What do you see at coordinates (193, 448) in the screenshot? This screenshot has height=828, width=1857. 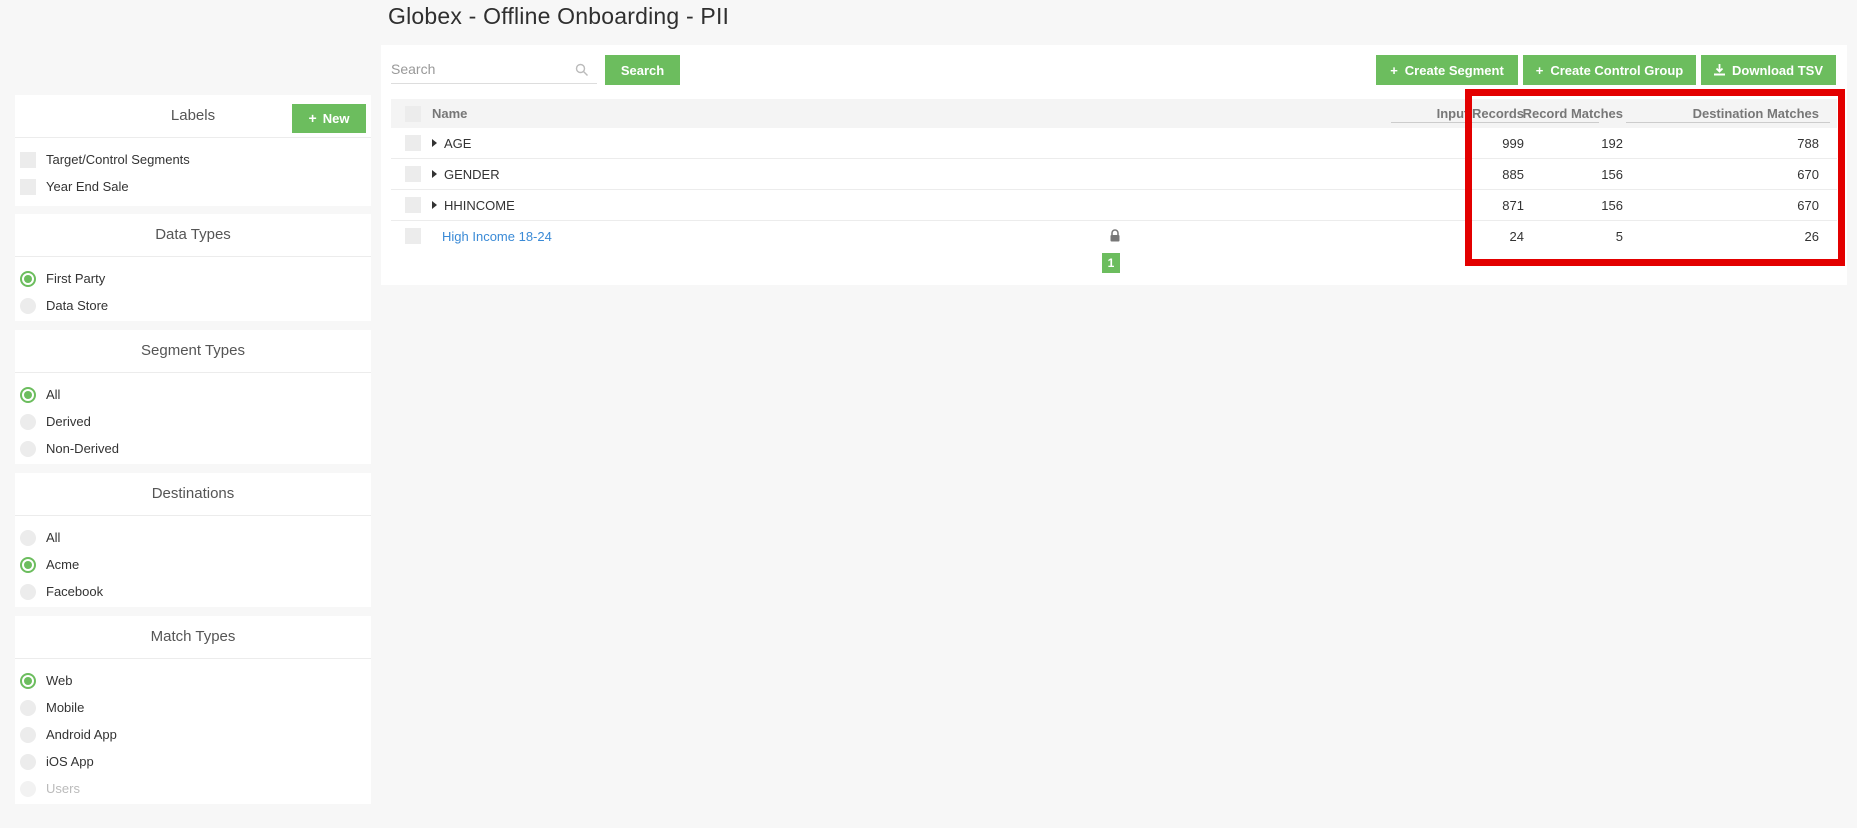 I see `segment-type-non-derived: Non-Derived` at bounding box center [193, 448].